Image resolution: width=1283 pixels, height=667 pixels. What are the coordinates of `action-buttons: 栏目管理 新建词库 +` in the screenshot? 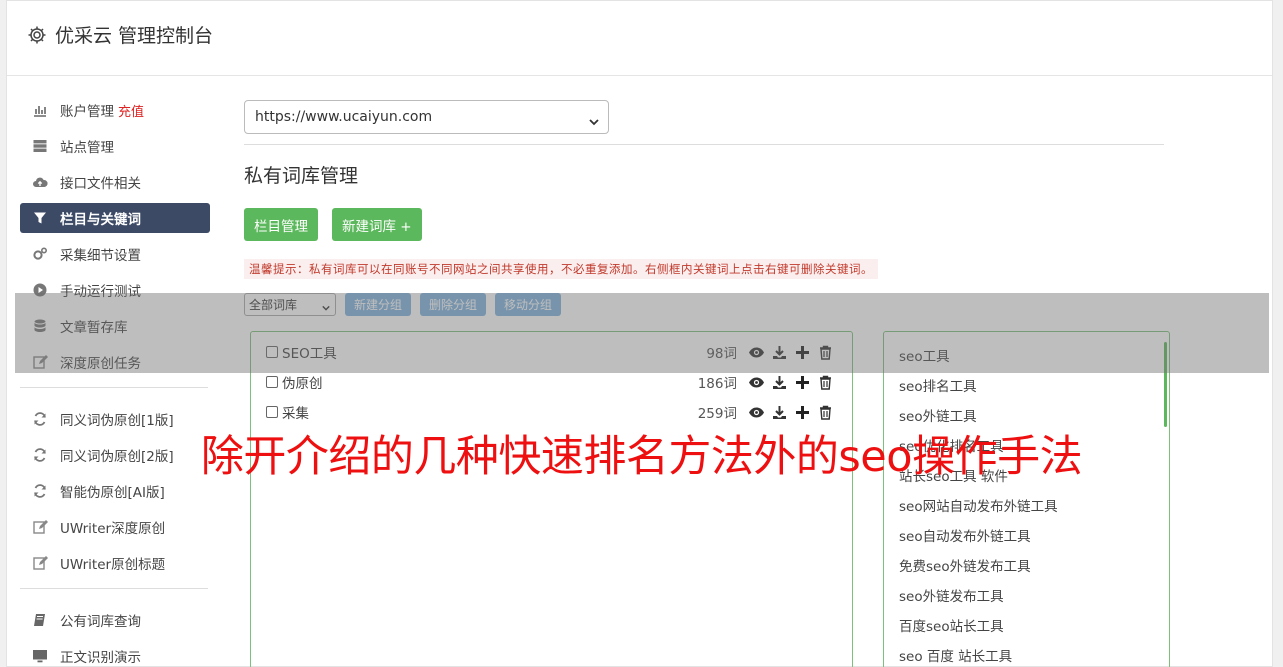 It's located at (704, 224).